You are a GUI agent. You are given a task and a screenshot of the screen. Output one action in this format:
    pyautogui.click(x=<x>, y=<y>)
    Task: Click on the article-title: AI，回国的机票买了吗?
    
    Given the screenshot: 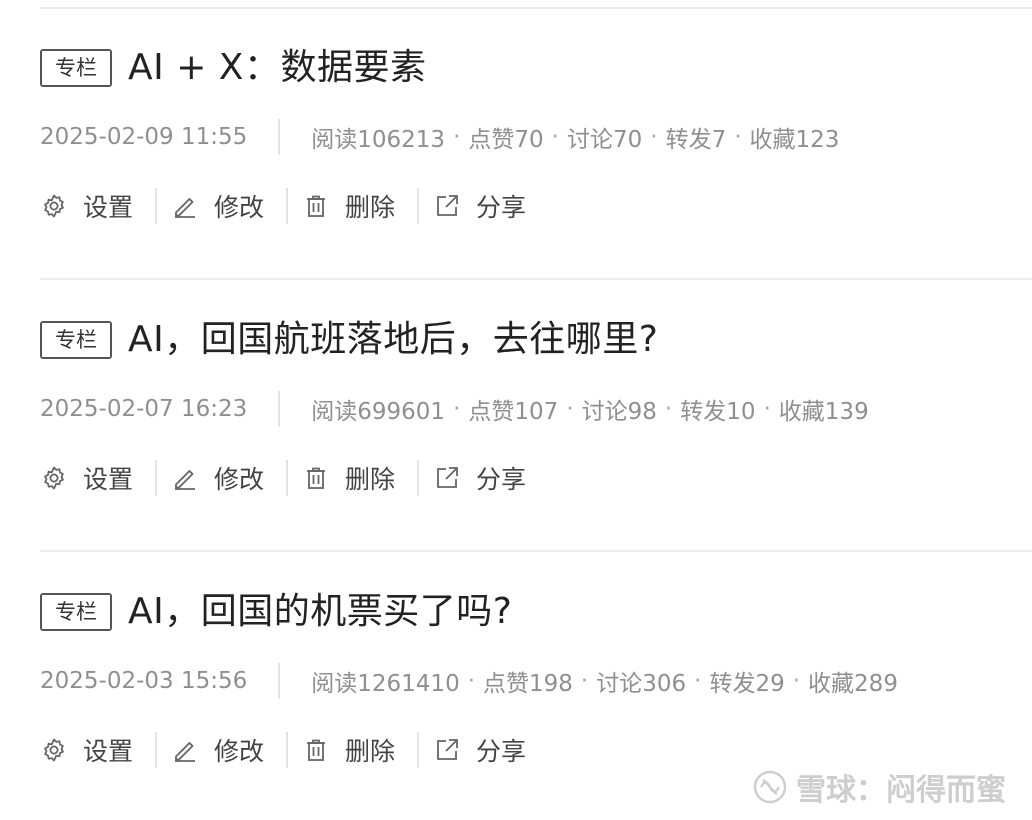 What is the action you would take?
    pyautogui.click(x=320, y=612)
    